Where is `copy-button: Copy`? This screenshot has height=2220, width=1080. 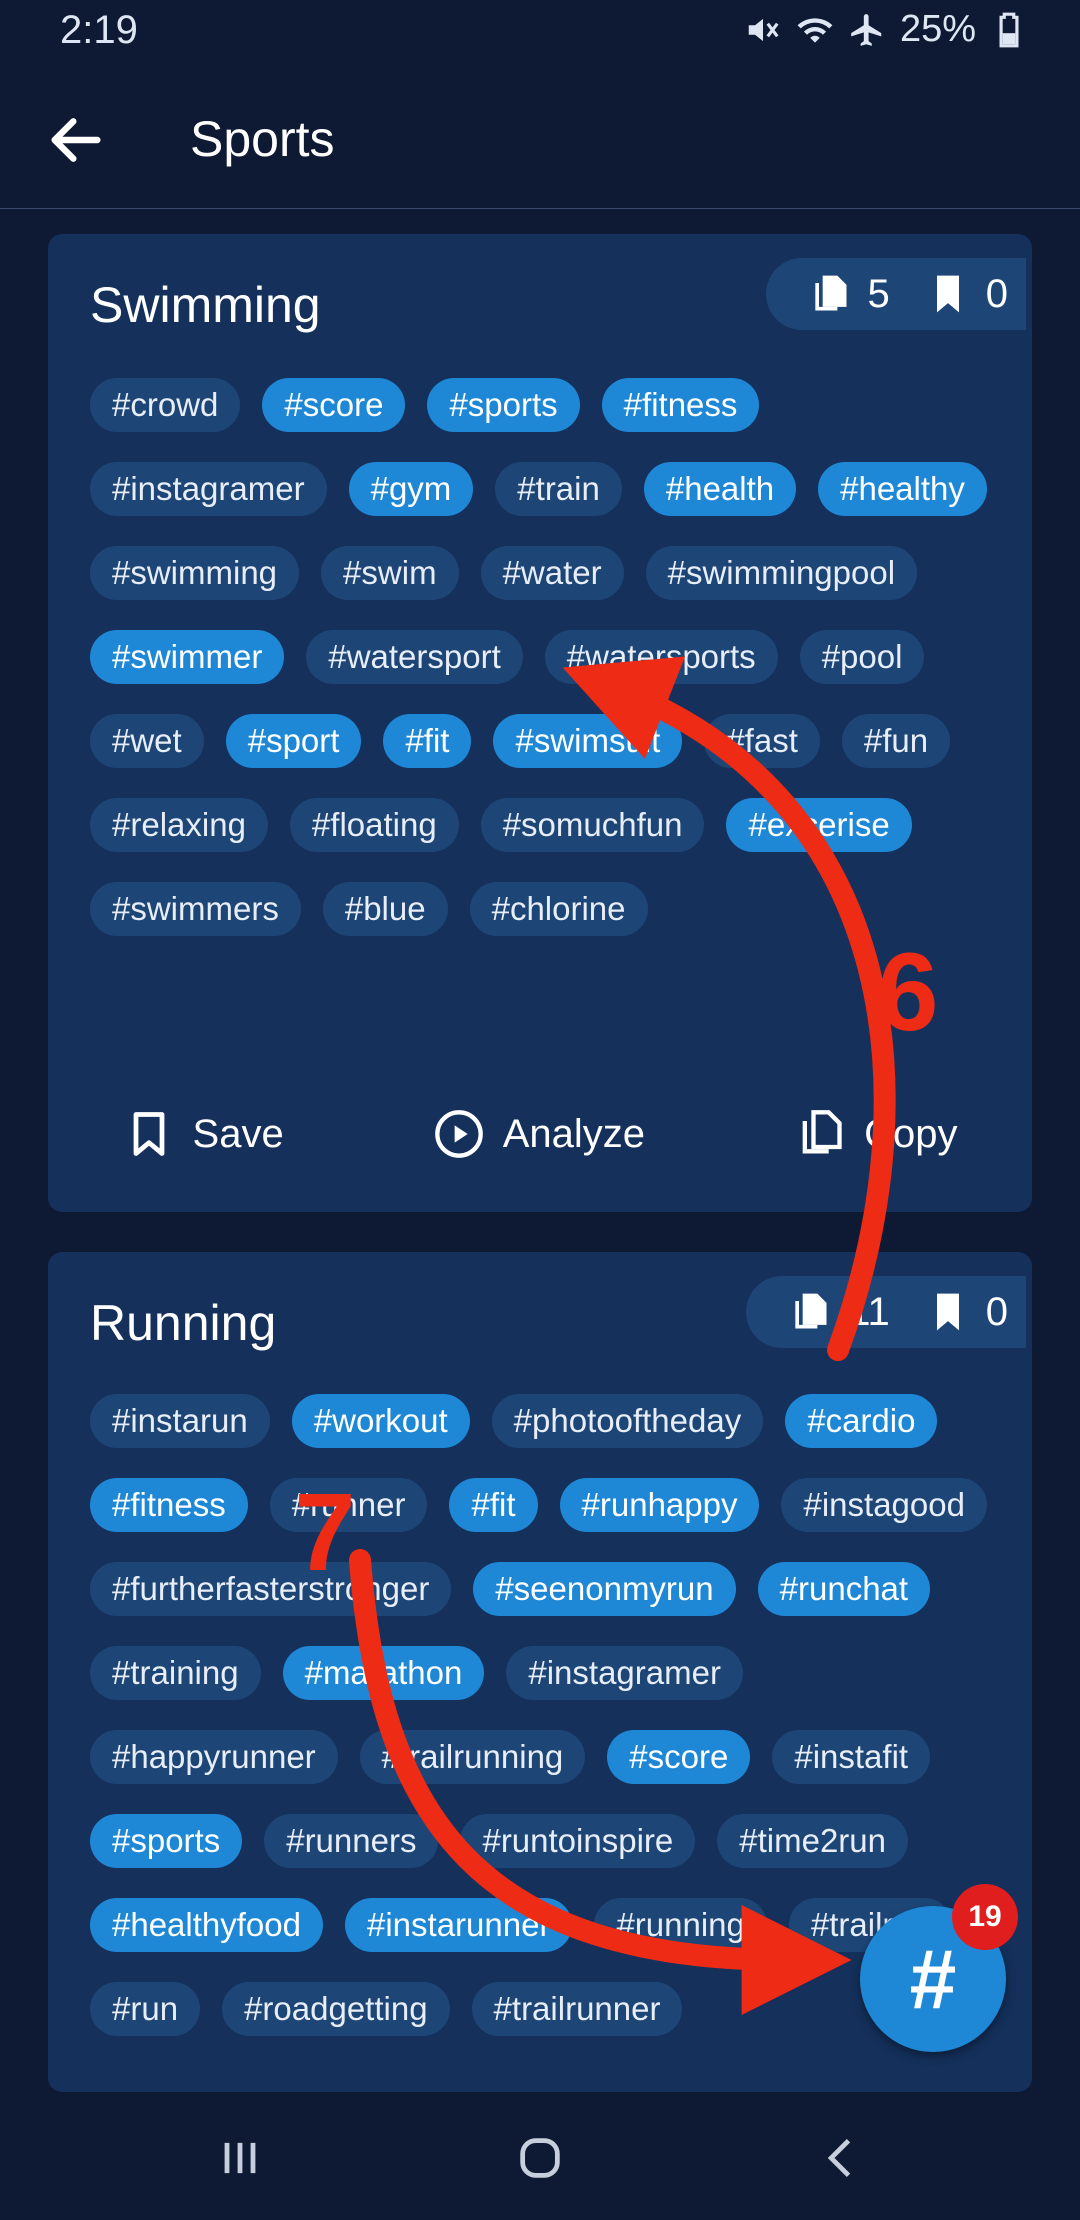
copy-button: Copy is located at coordinates (875, 1134).